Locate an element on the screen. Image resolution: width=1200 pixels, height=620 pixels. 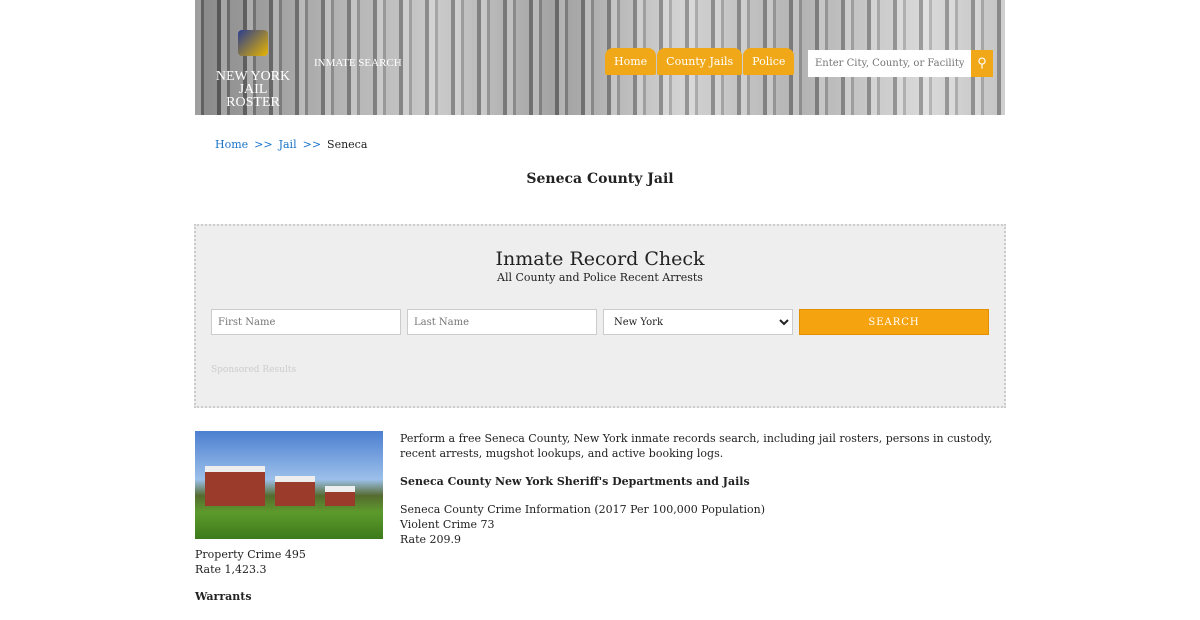
property-rate: Rate 1,423.3 is located at coordinates (231, 569).